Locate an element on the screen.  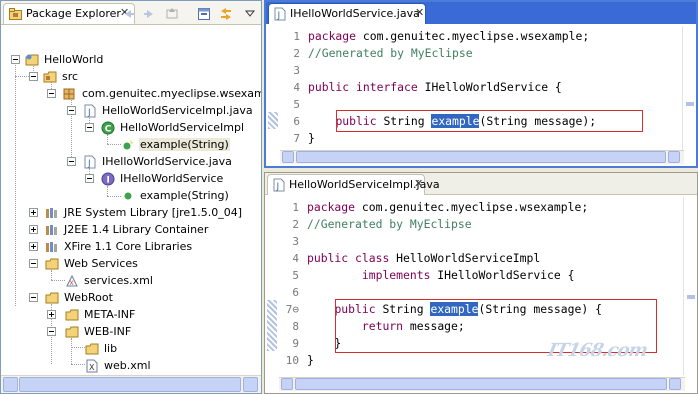
tree-item-label: HelloWorld is located at coordinates (74, 59).